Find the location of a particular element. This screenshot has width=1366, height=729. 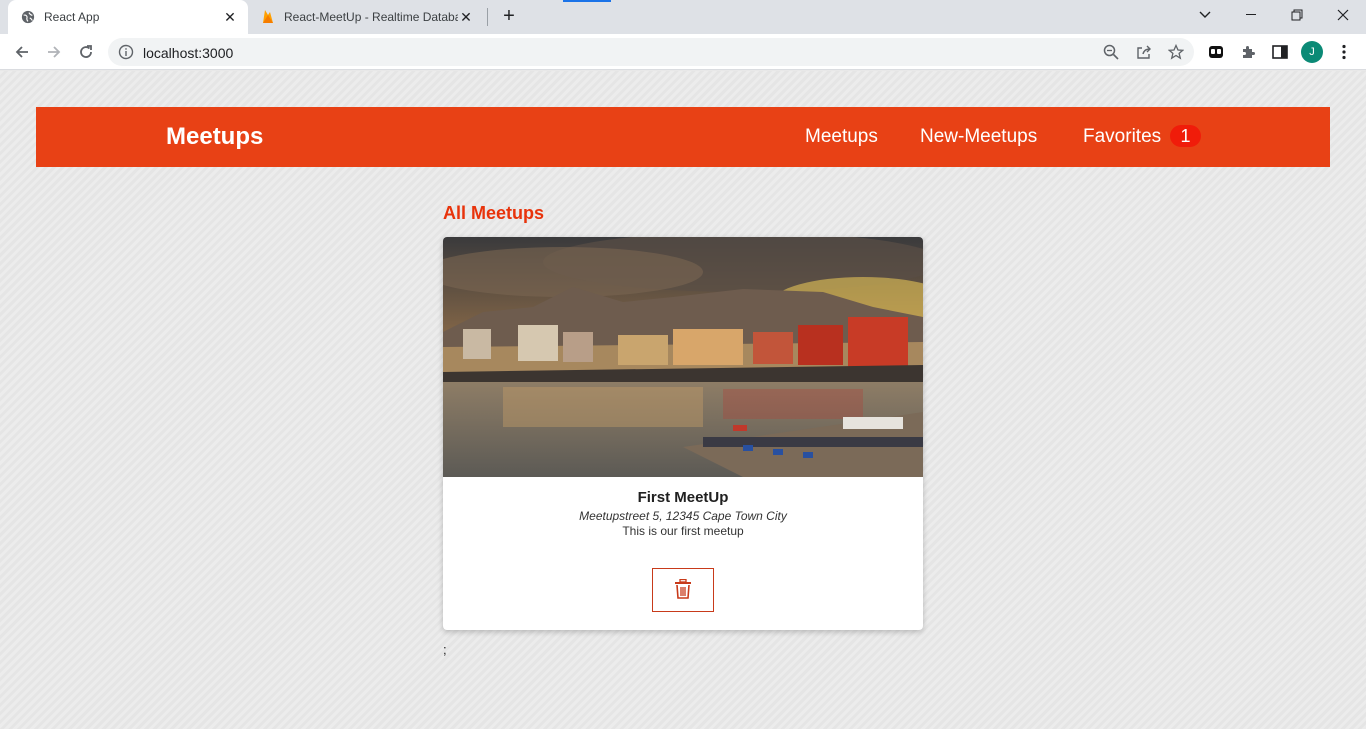

site-info-icon is located at coordinates (126, 52).